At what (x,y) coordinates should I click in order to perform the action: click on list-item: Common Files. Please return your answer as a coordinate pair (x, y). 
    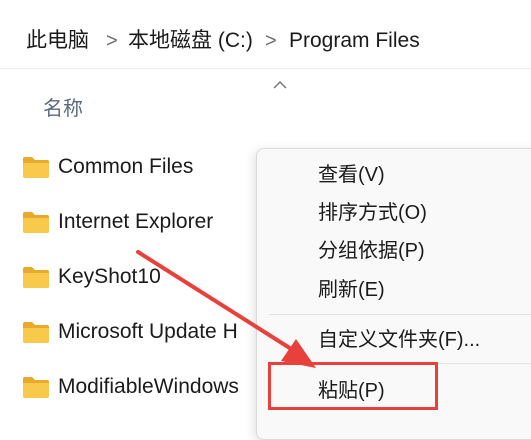
    Looking at the image, I should click on (135, 167).